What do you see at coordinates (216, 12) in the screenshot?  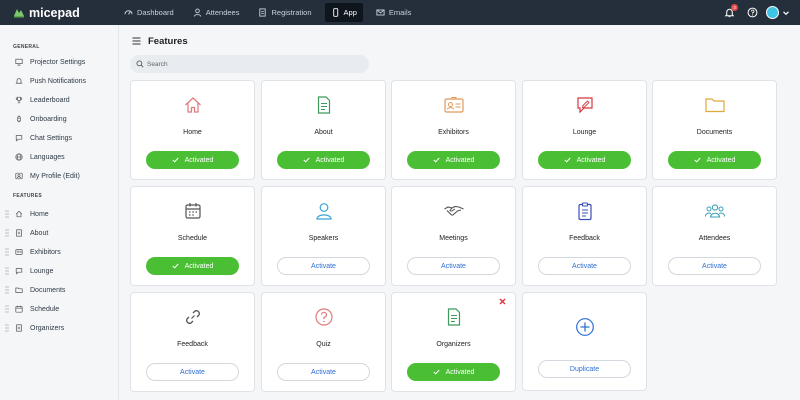 I see `nav-attendees: Attendees` at bounding box center [216, 12].